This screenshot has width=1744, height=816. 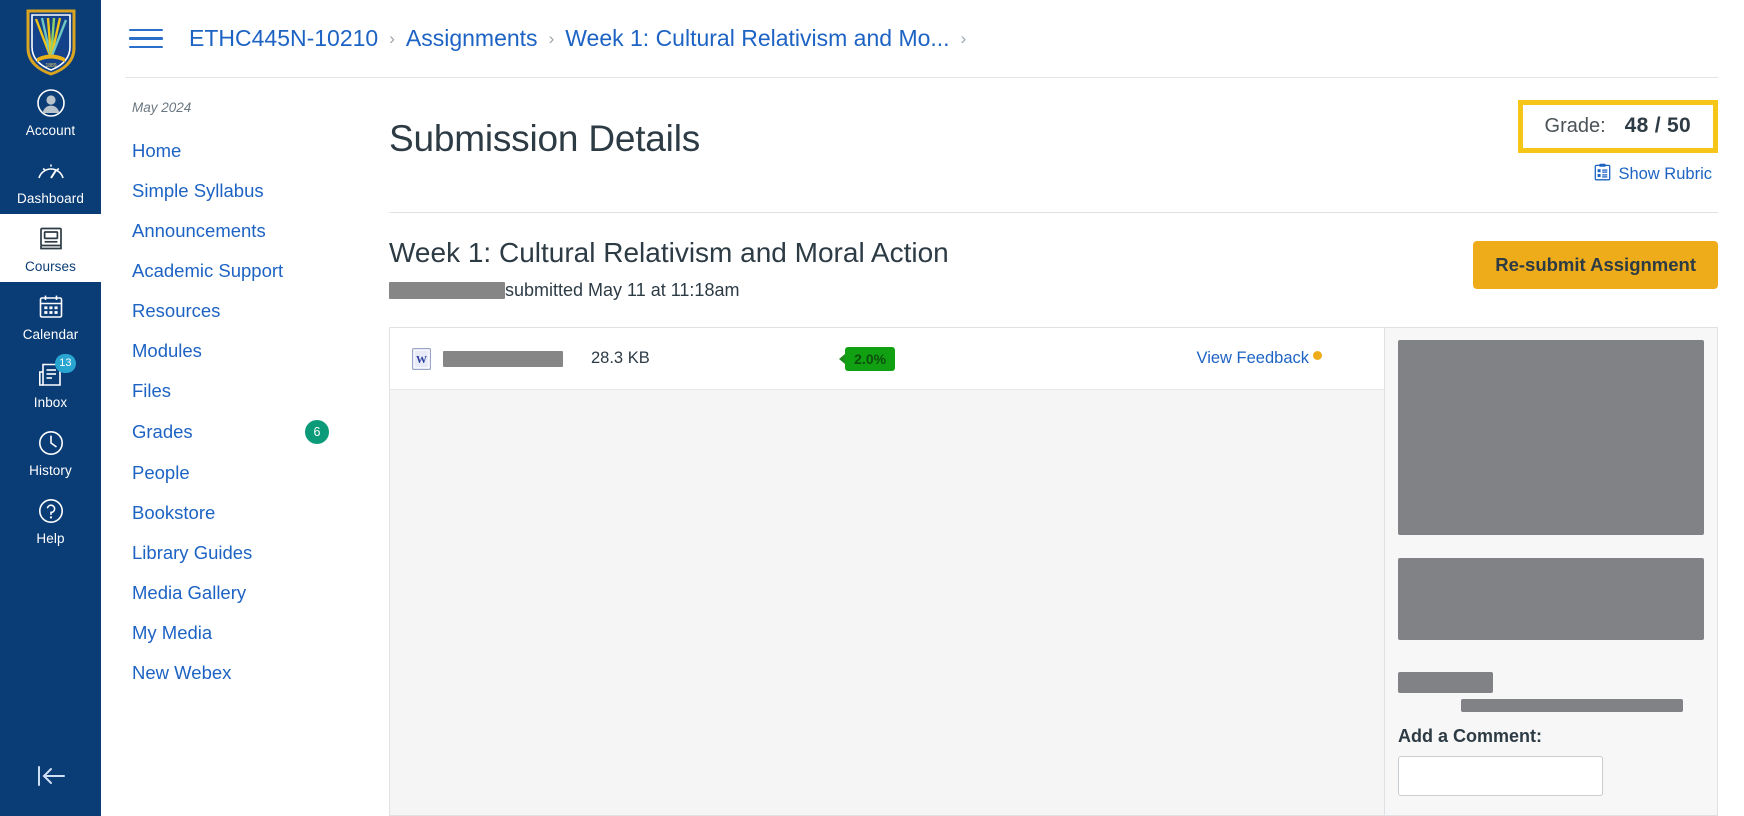 I want to click on file-left-group: W 28.3 KB, so click(x=531, y=358).